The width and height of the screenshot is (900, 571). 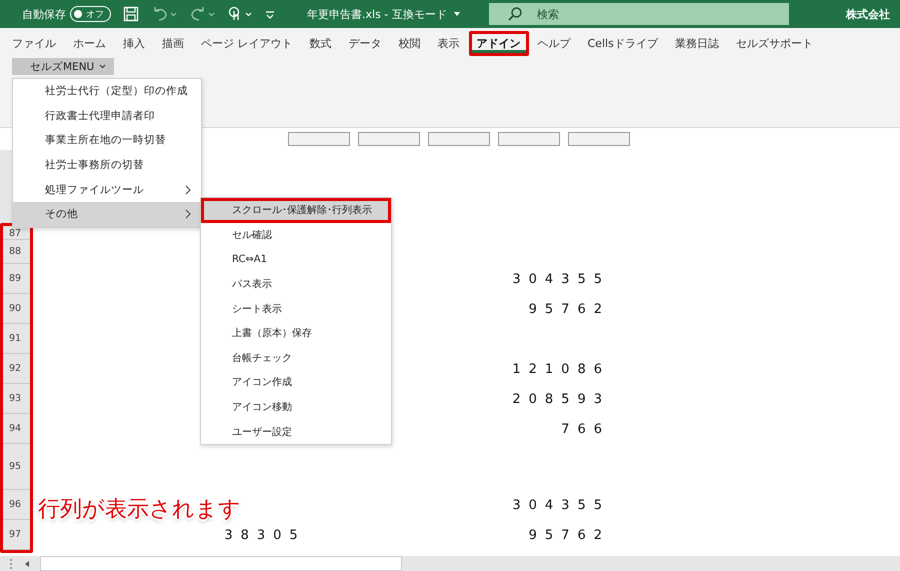 What do you see at coordinates (15, 234) in the screenshot?
I see `row-header: 87` at bounding box center [15, 234].